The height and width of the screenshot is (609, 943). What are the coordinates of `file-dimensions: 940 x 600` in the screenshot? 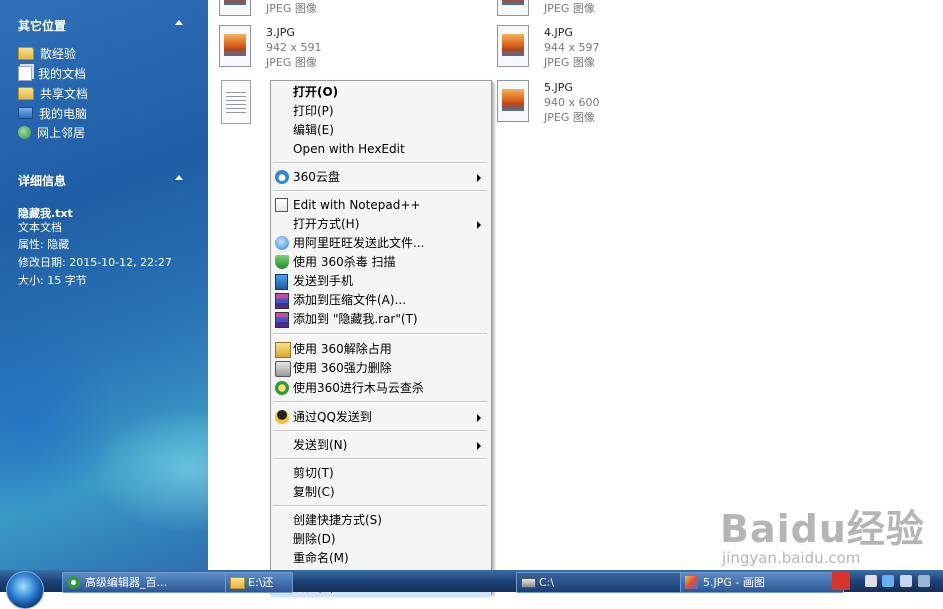 It's located at (572, 102).